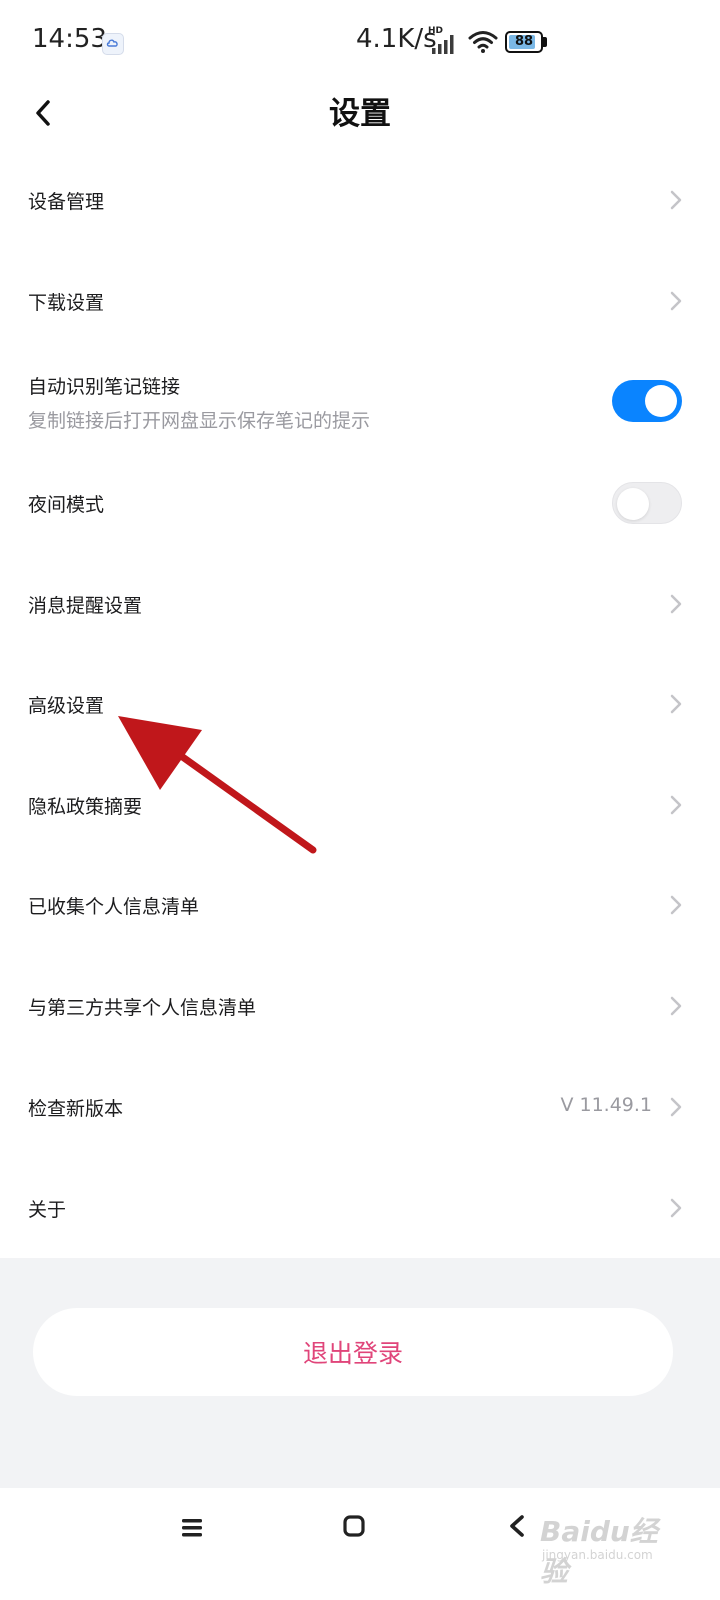 The image size is (720, 1600). Describe the element at coordinates (217, 785) in the screenshot. I see `annotation-arrow` at that location.